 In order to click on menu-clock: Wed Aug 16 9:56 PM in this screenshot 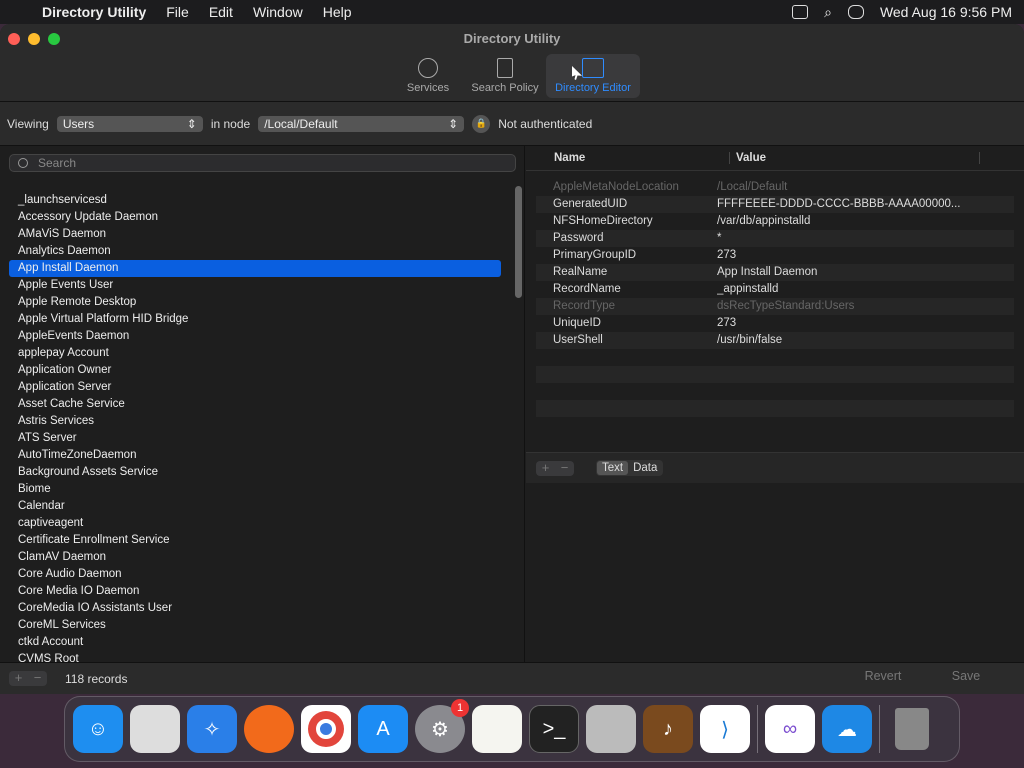, I will do `click(946, 12)`.